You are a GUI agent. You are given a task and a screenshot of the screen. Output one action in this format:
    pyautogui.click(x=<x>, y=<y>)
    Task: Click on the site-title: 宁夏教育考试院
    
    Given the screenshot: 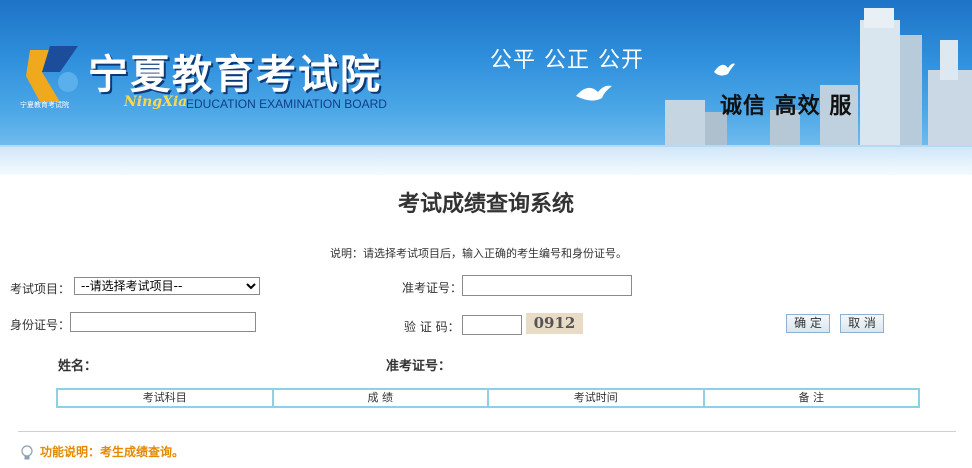 What is the action you would take?
    pyautogui.click(x=235, y=74)
    